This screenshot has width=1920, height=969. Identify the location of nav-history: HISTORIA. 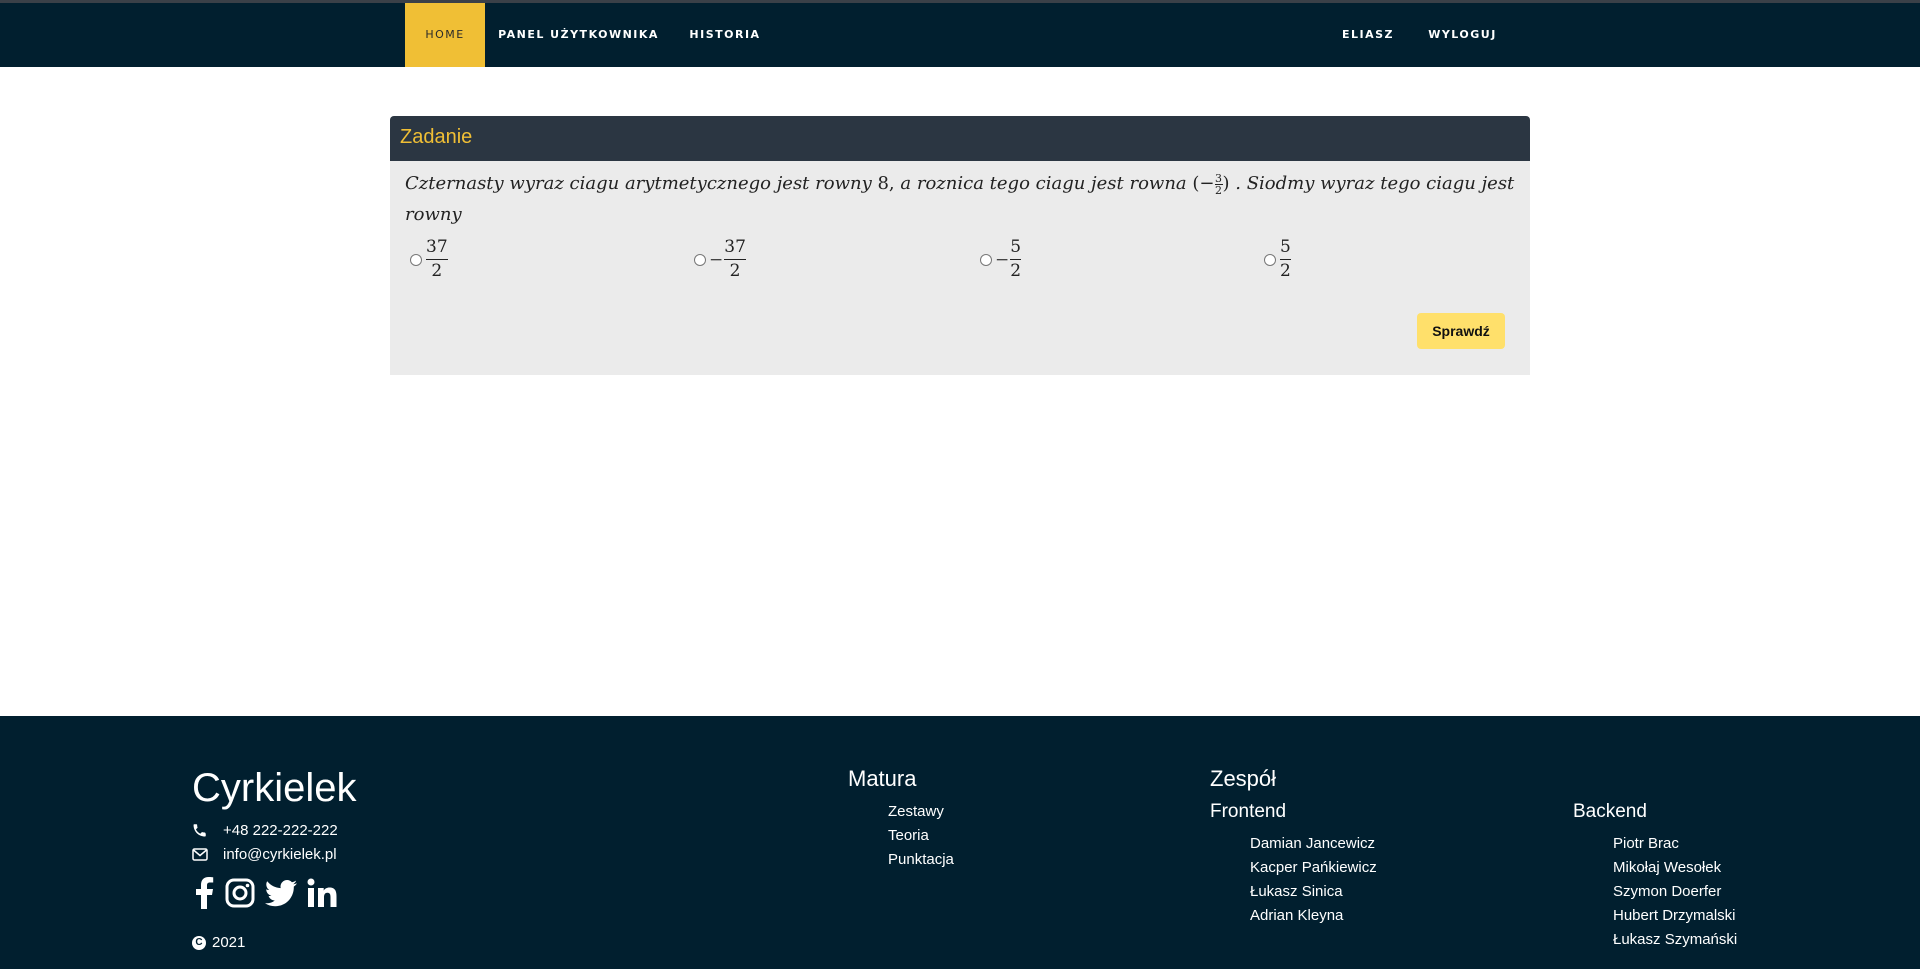
(725, 35).